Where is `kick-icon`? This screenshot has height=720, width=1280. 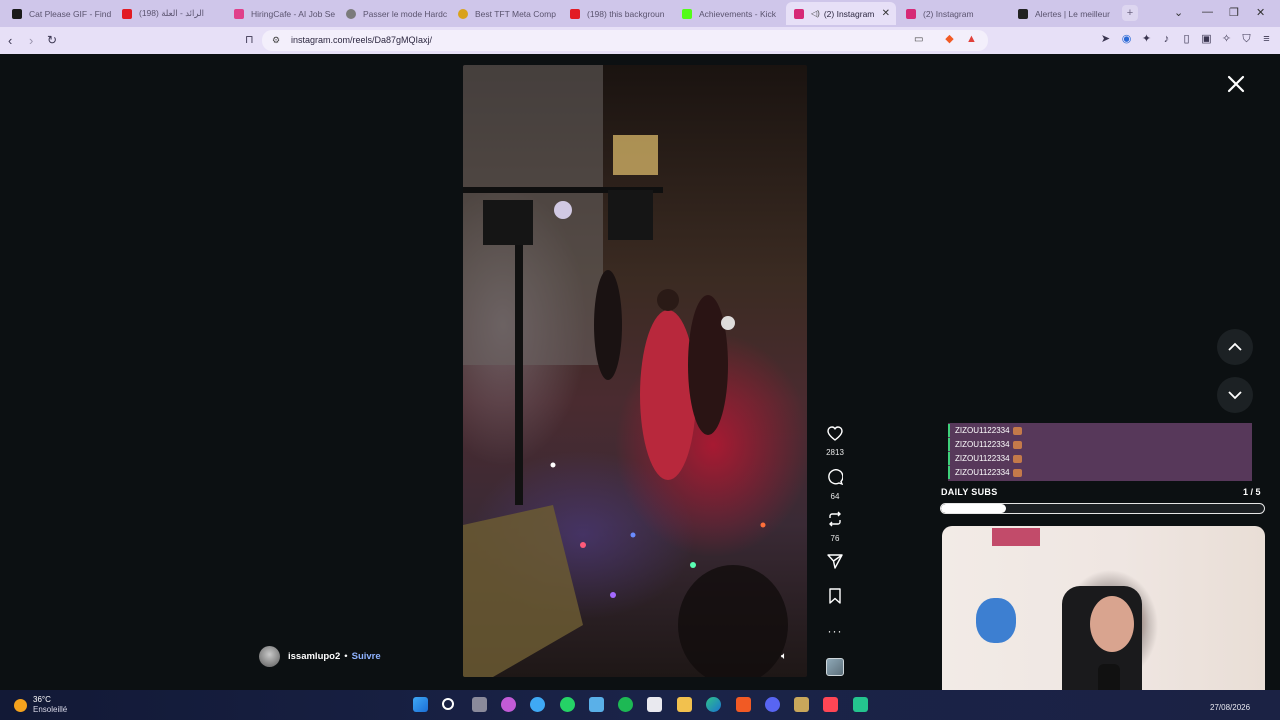
kick-icon is located at coordinates (687, 13).